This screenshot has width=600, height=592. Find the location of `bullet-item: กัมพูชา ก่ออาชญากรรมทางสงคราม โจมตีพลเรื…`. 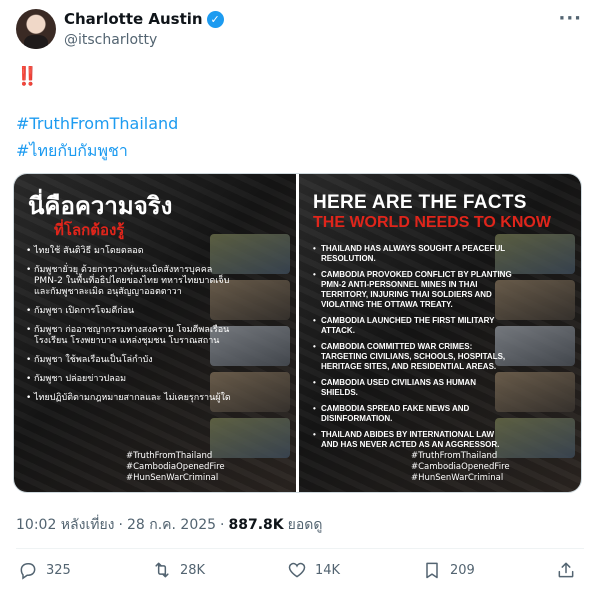

bullet-item: กัมพูชา ก่ออาชญากรรมทางสงคราม โจมตีพลเรื… is located at coordinates (131, 336).